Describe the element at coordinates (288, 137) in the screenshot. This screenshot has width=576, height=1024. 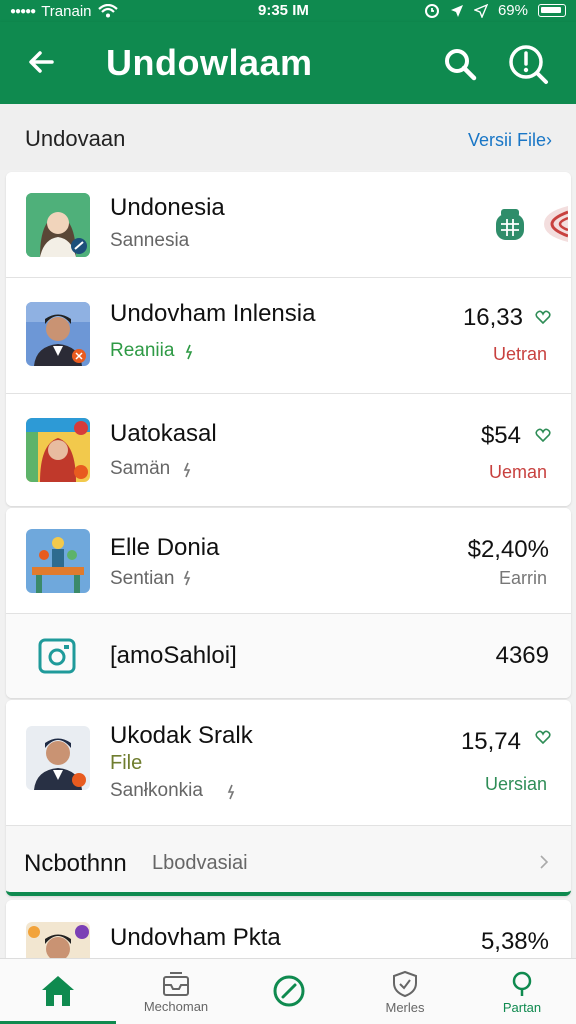
I see `section-header: Undovaan Versii File›` at that location.